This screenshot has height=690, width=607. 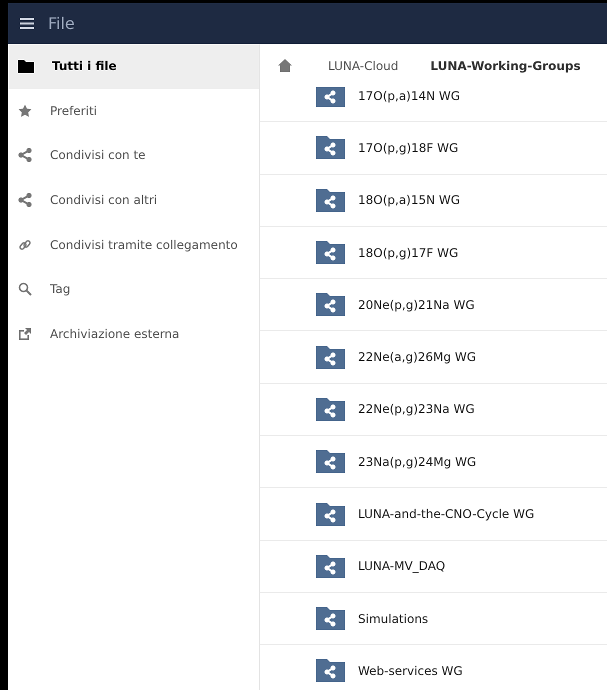 What do you see at coordinates (133, 111) in the screenshot?
I see `sidebar-item: Preferiti` at bounding box center [133, 111].